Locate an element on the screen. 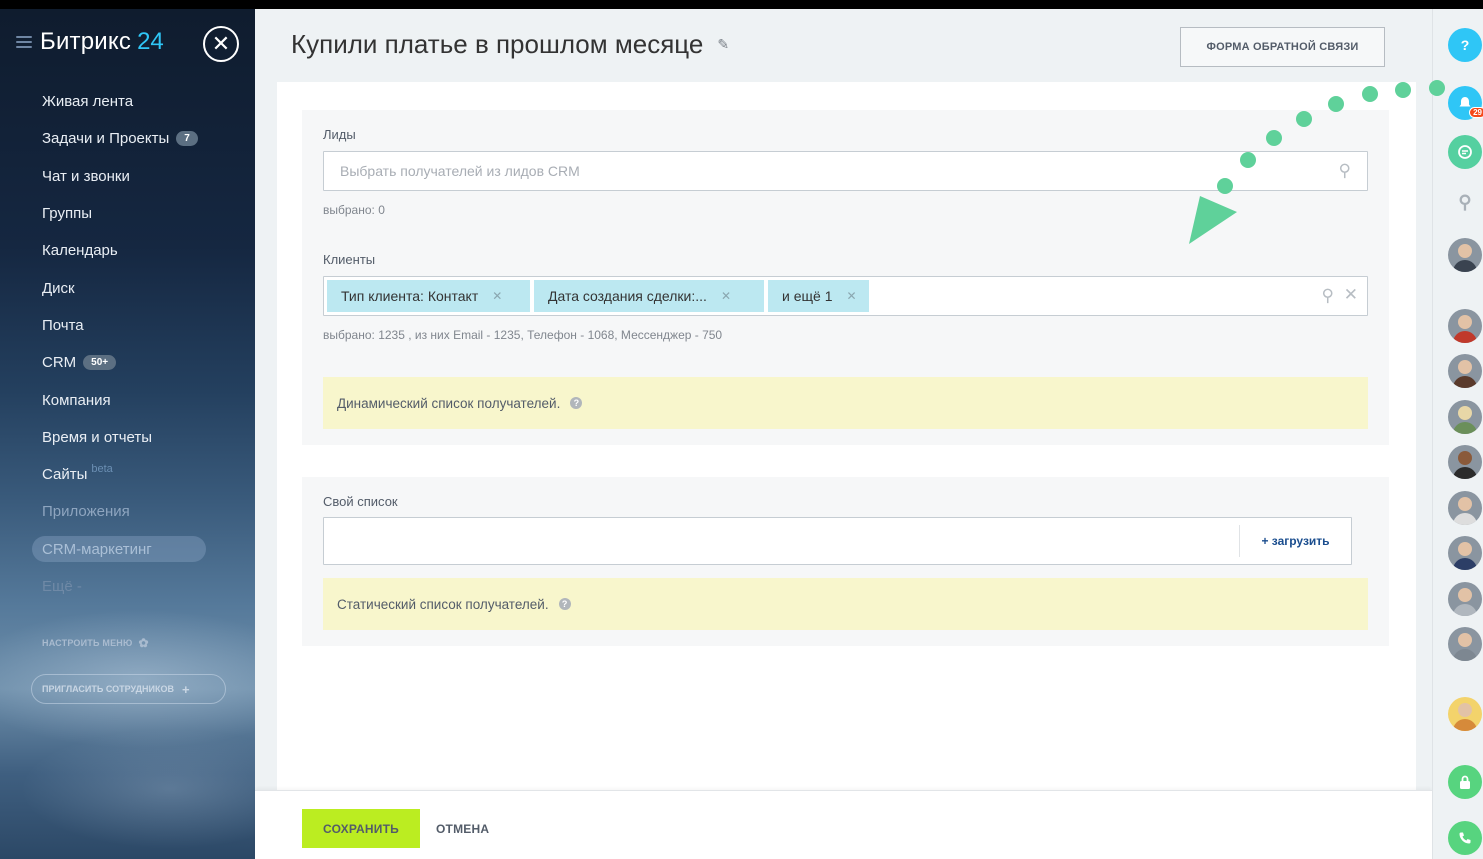  dynamic-list-note: Динамический список получателей. ? is located at coordinates (845, 403).